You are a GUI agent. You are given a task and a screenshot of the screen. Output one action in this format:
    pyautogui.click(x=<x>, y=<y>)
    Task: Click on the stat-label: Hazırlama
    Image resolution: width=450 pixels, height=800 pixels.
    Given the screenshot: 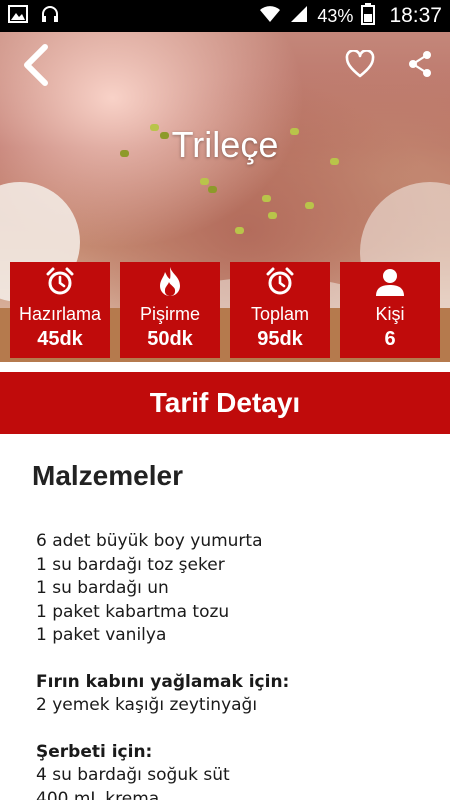 What is the action you would take?
    pyautogui.click(x=60, y=314)
    